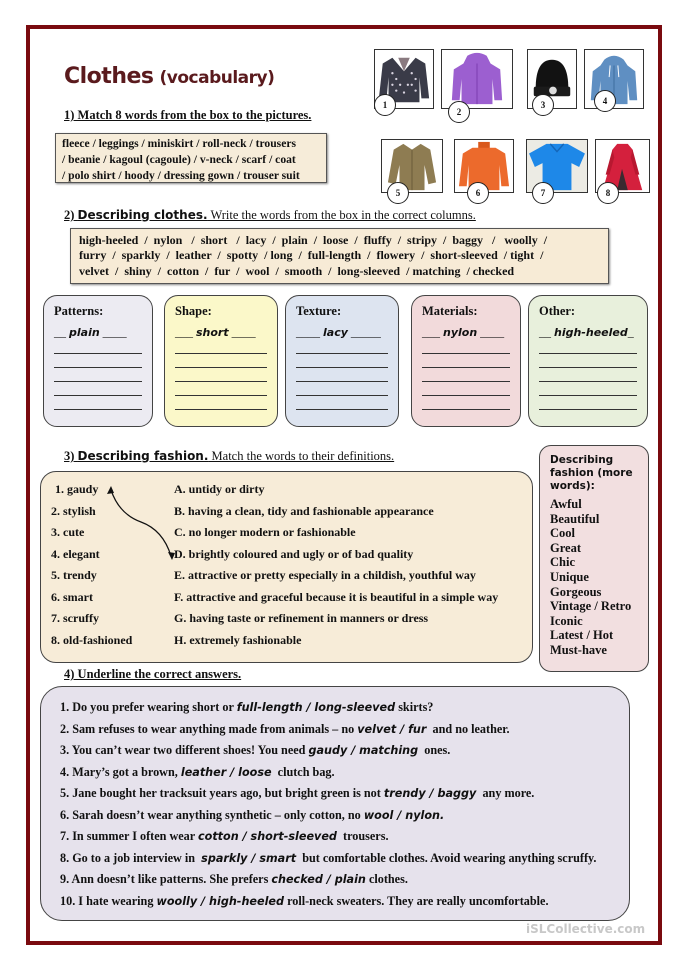 This screenshot has height=970, width=686. What do you see at coordinates (74, 575) in the screenshot?
I see `match-word: 5. trendy` at bounding box center [74, 575].